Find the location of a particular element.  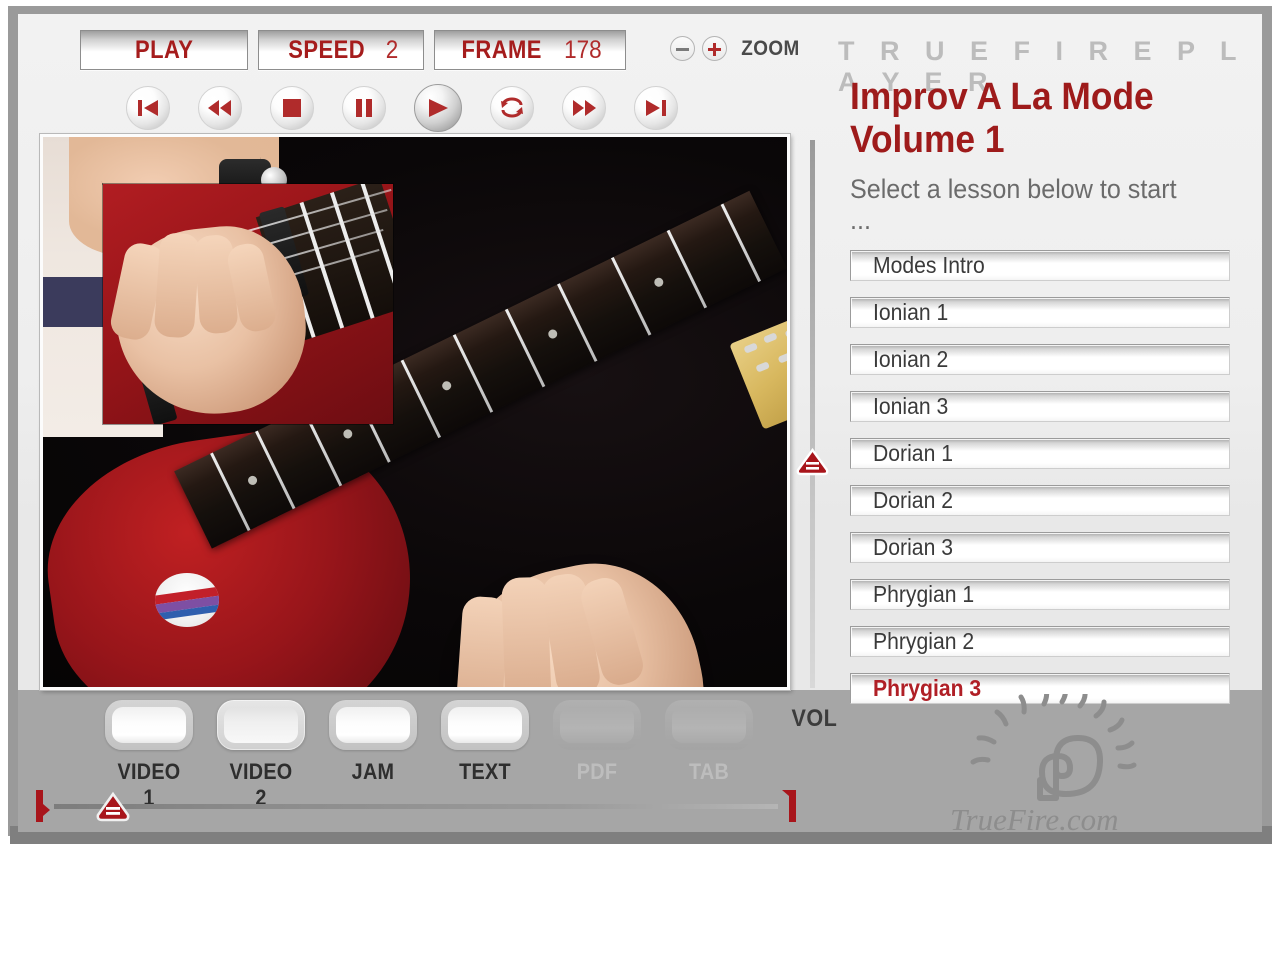

picture-in-picture-inset is located at coordinates (248, 304).